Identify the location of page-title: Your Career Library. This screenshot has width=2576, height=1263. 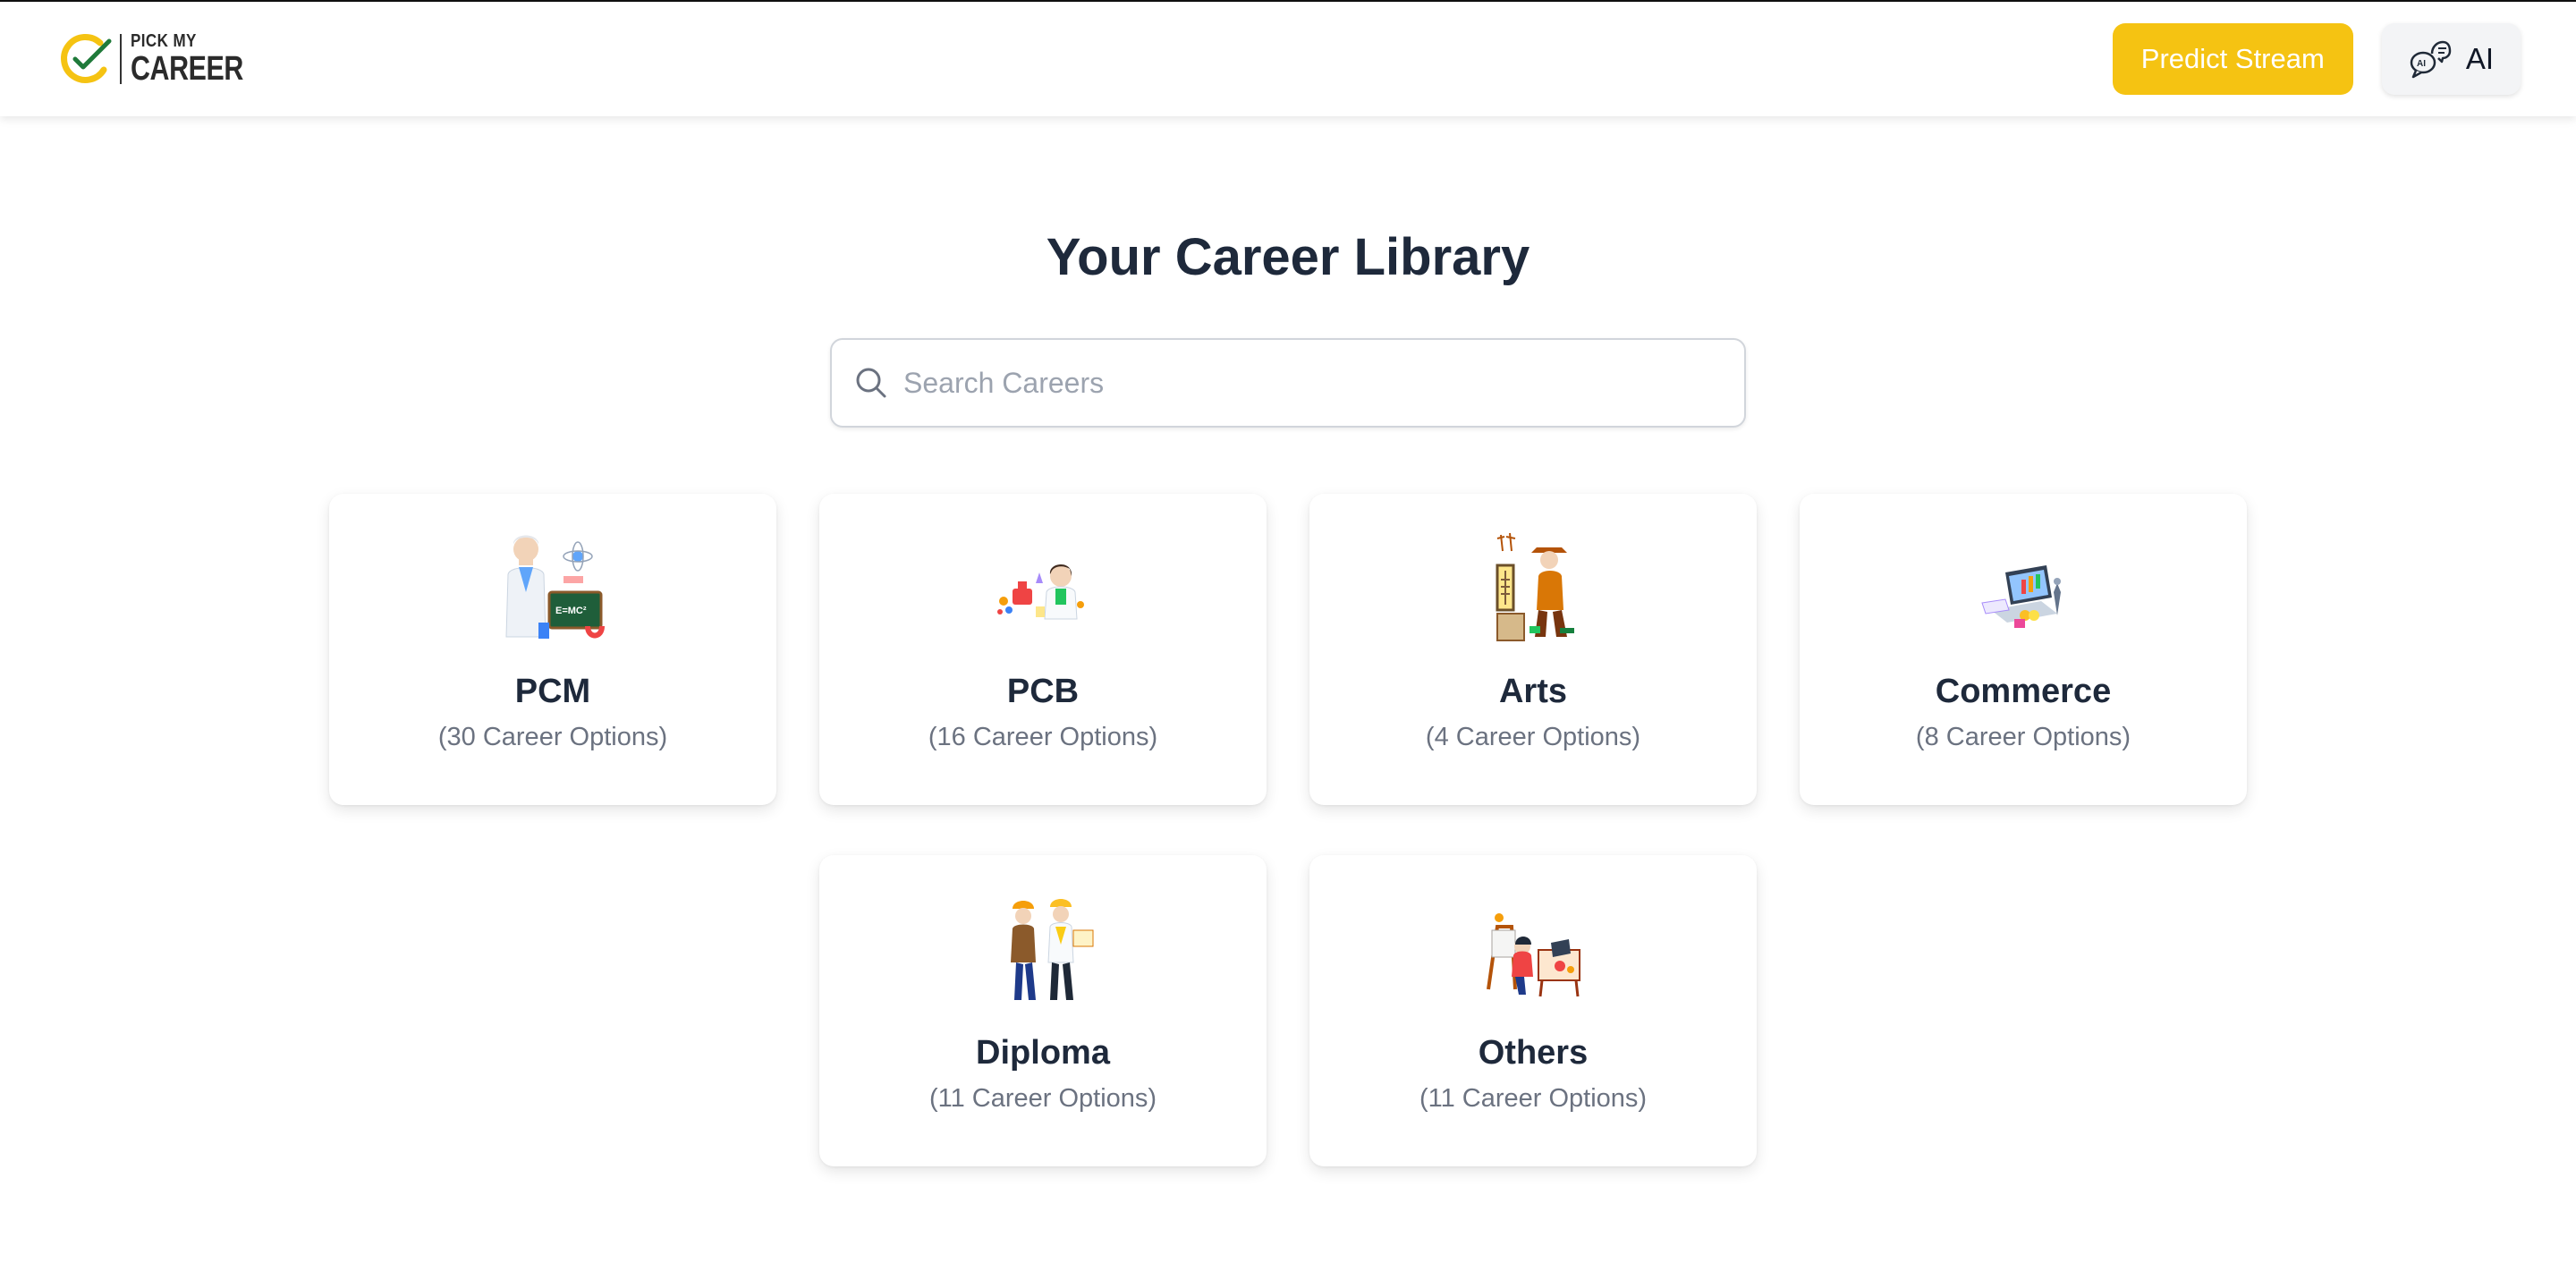
(1288, 257).